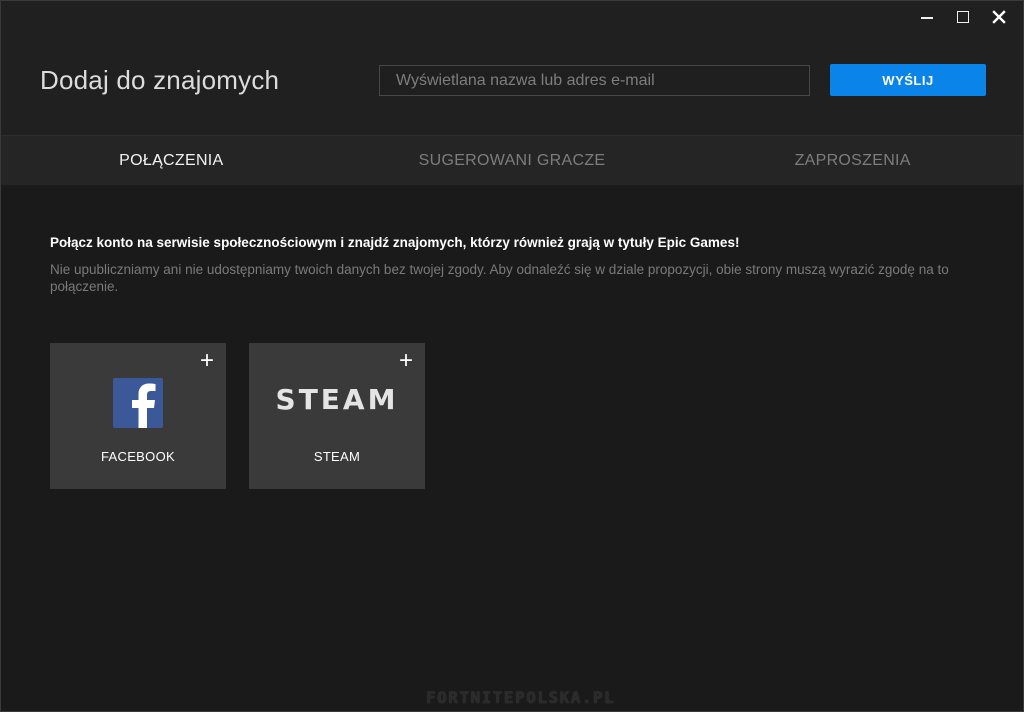 This screenshot has width=1024, height=712. What do you see at coordinates (337, 399) in the screenshot?
I see `steam-logo: STEAM` at bounding box center [337, 399].